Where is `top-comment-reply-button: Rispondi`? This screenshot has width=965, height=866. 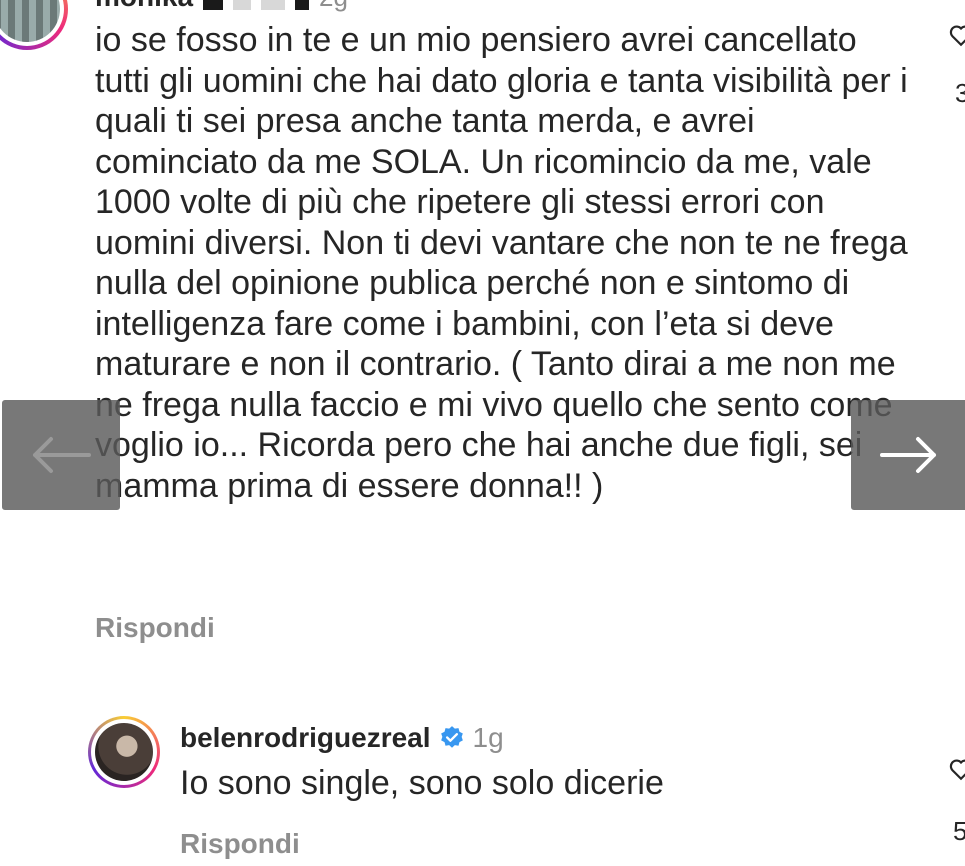 top-comment-reply-button: Rispondi is located at coordinates (155, 628).